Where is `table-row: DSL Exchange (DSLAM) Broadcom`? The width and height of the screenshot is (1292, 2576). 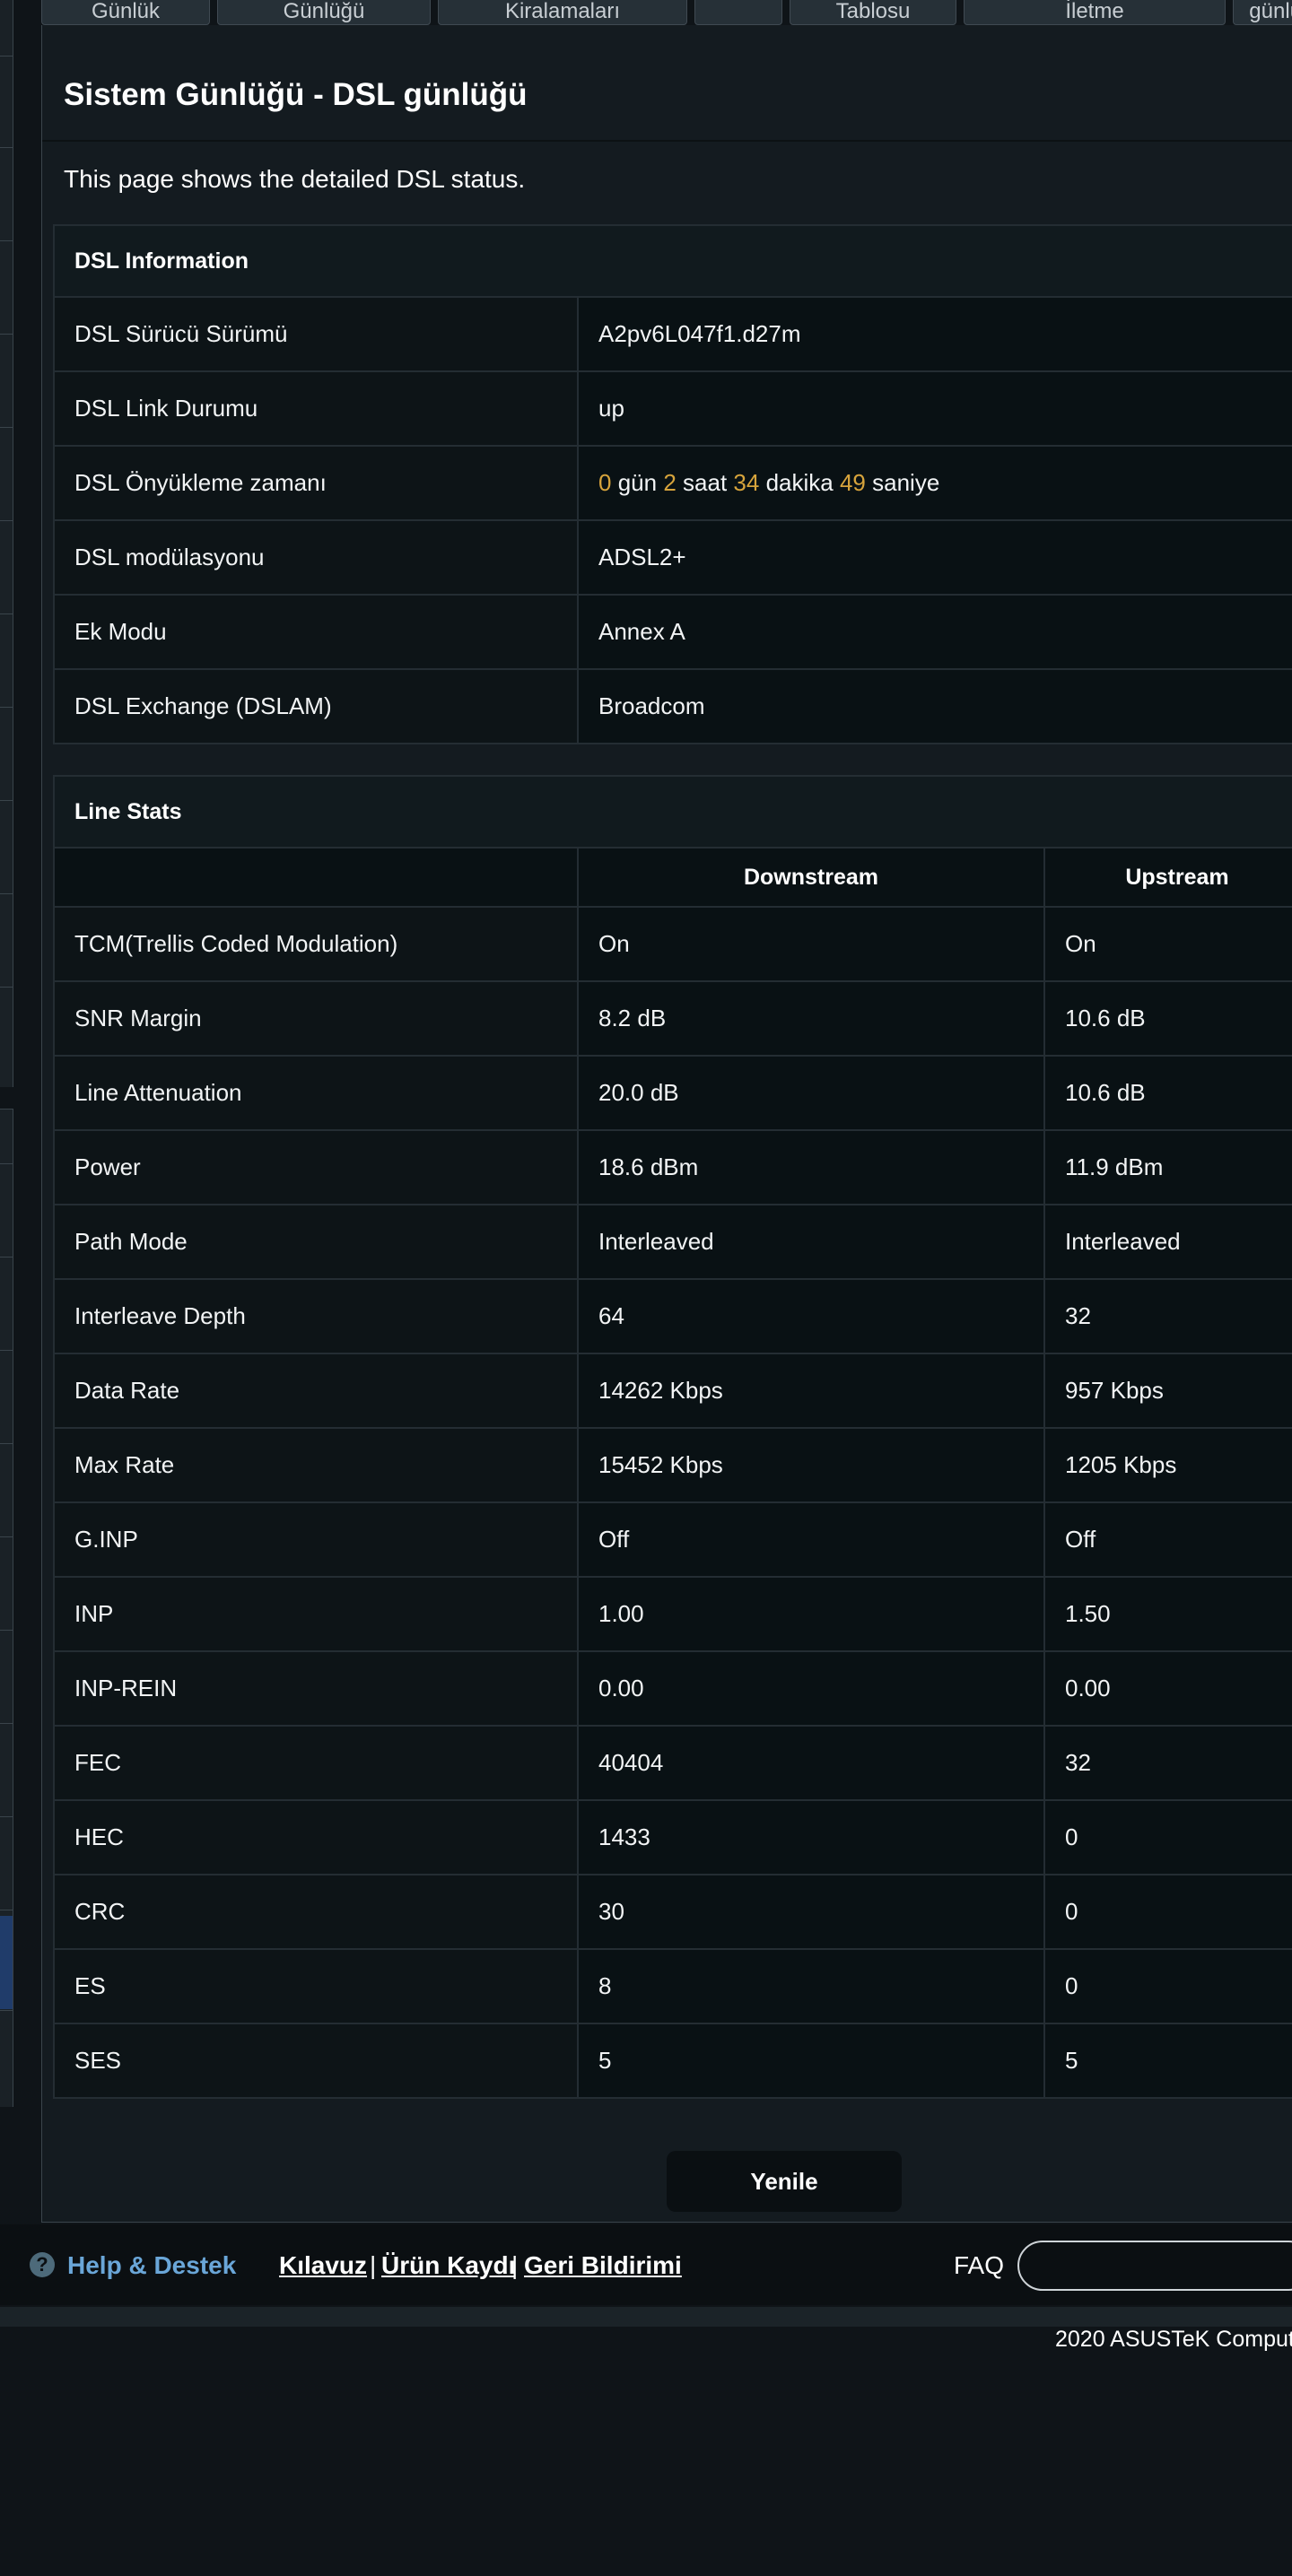 table-row: DSL Exchange (DSLAM) Broadcom is located at coordinates (672, 706).